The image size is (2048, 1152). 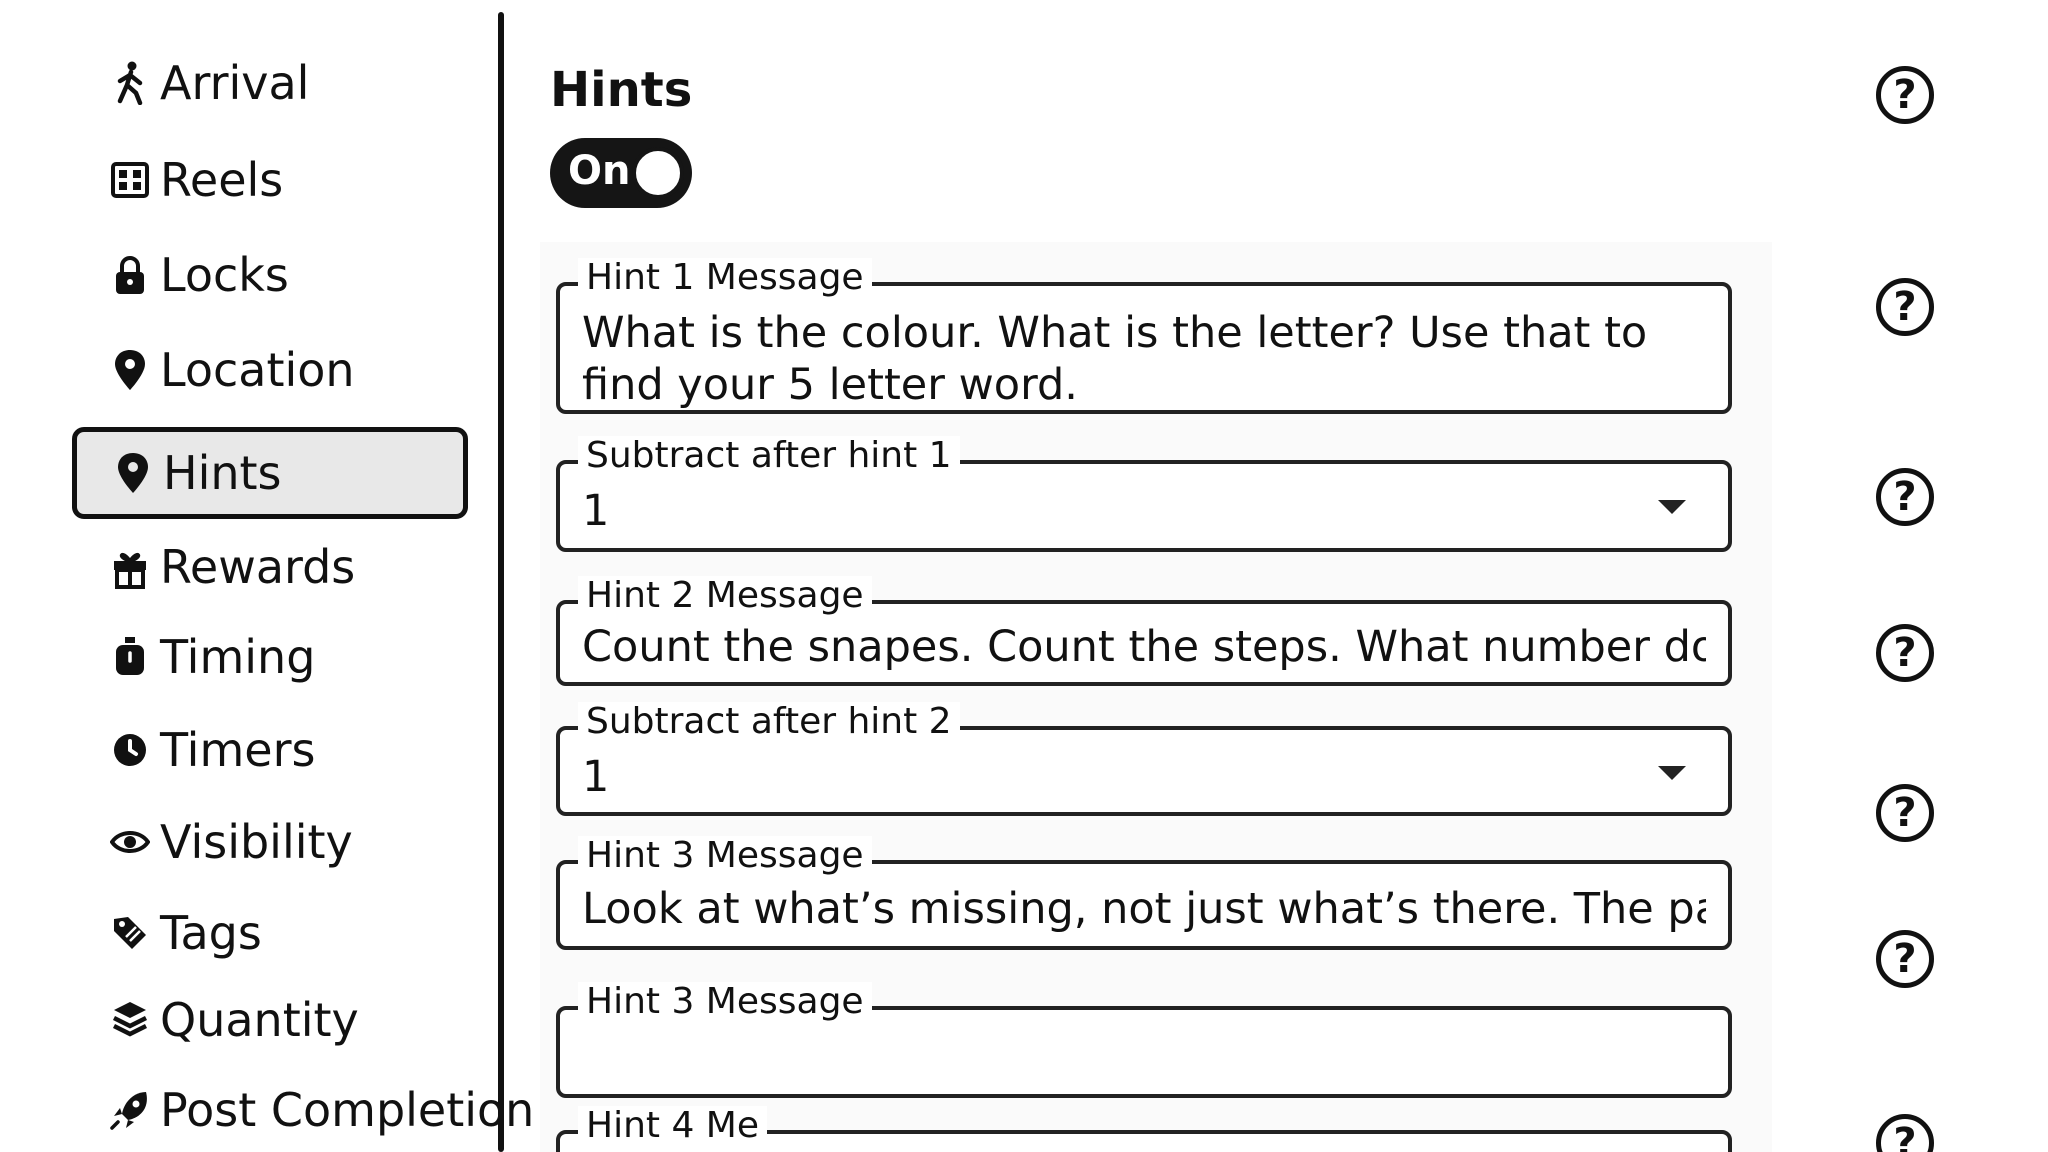 I want to click on sidebar-item-label: Location, so click(x=257, y=370).